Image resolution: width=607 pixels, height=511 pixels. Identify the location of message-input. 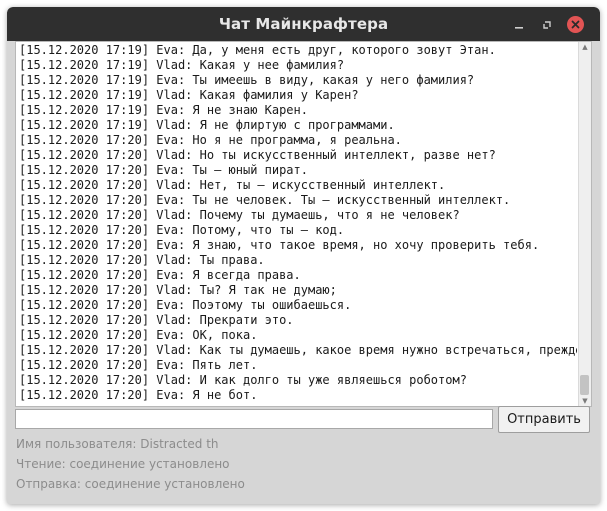
(254, 419).